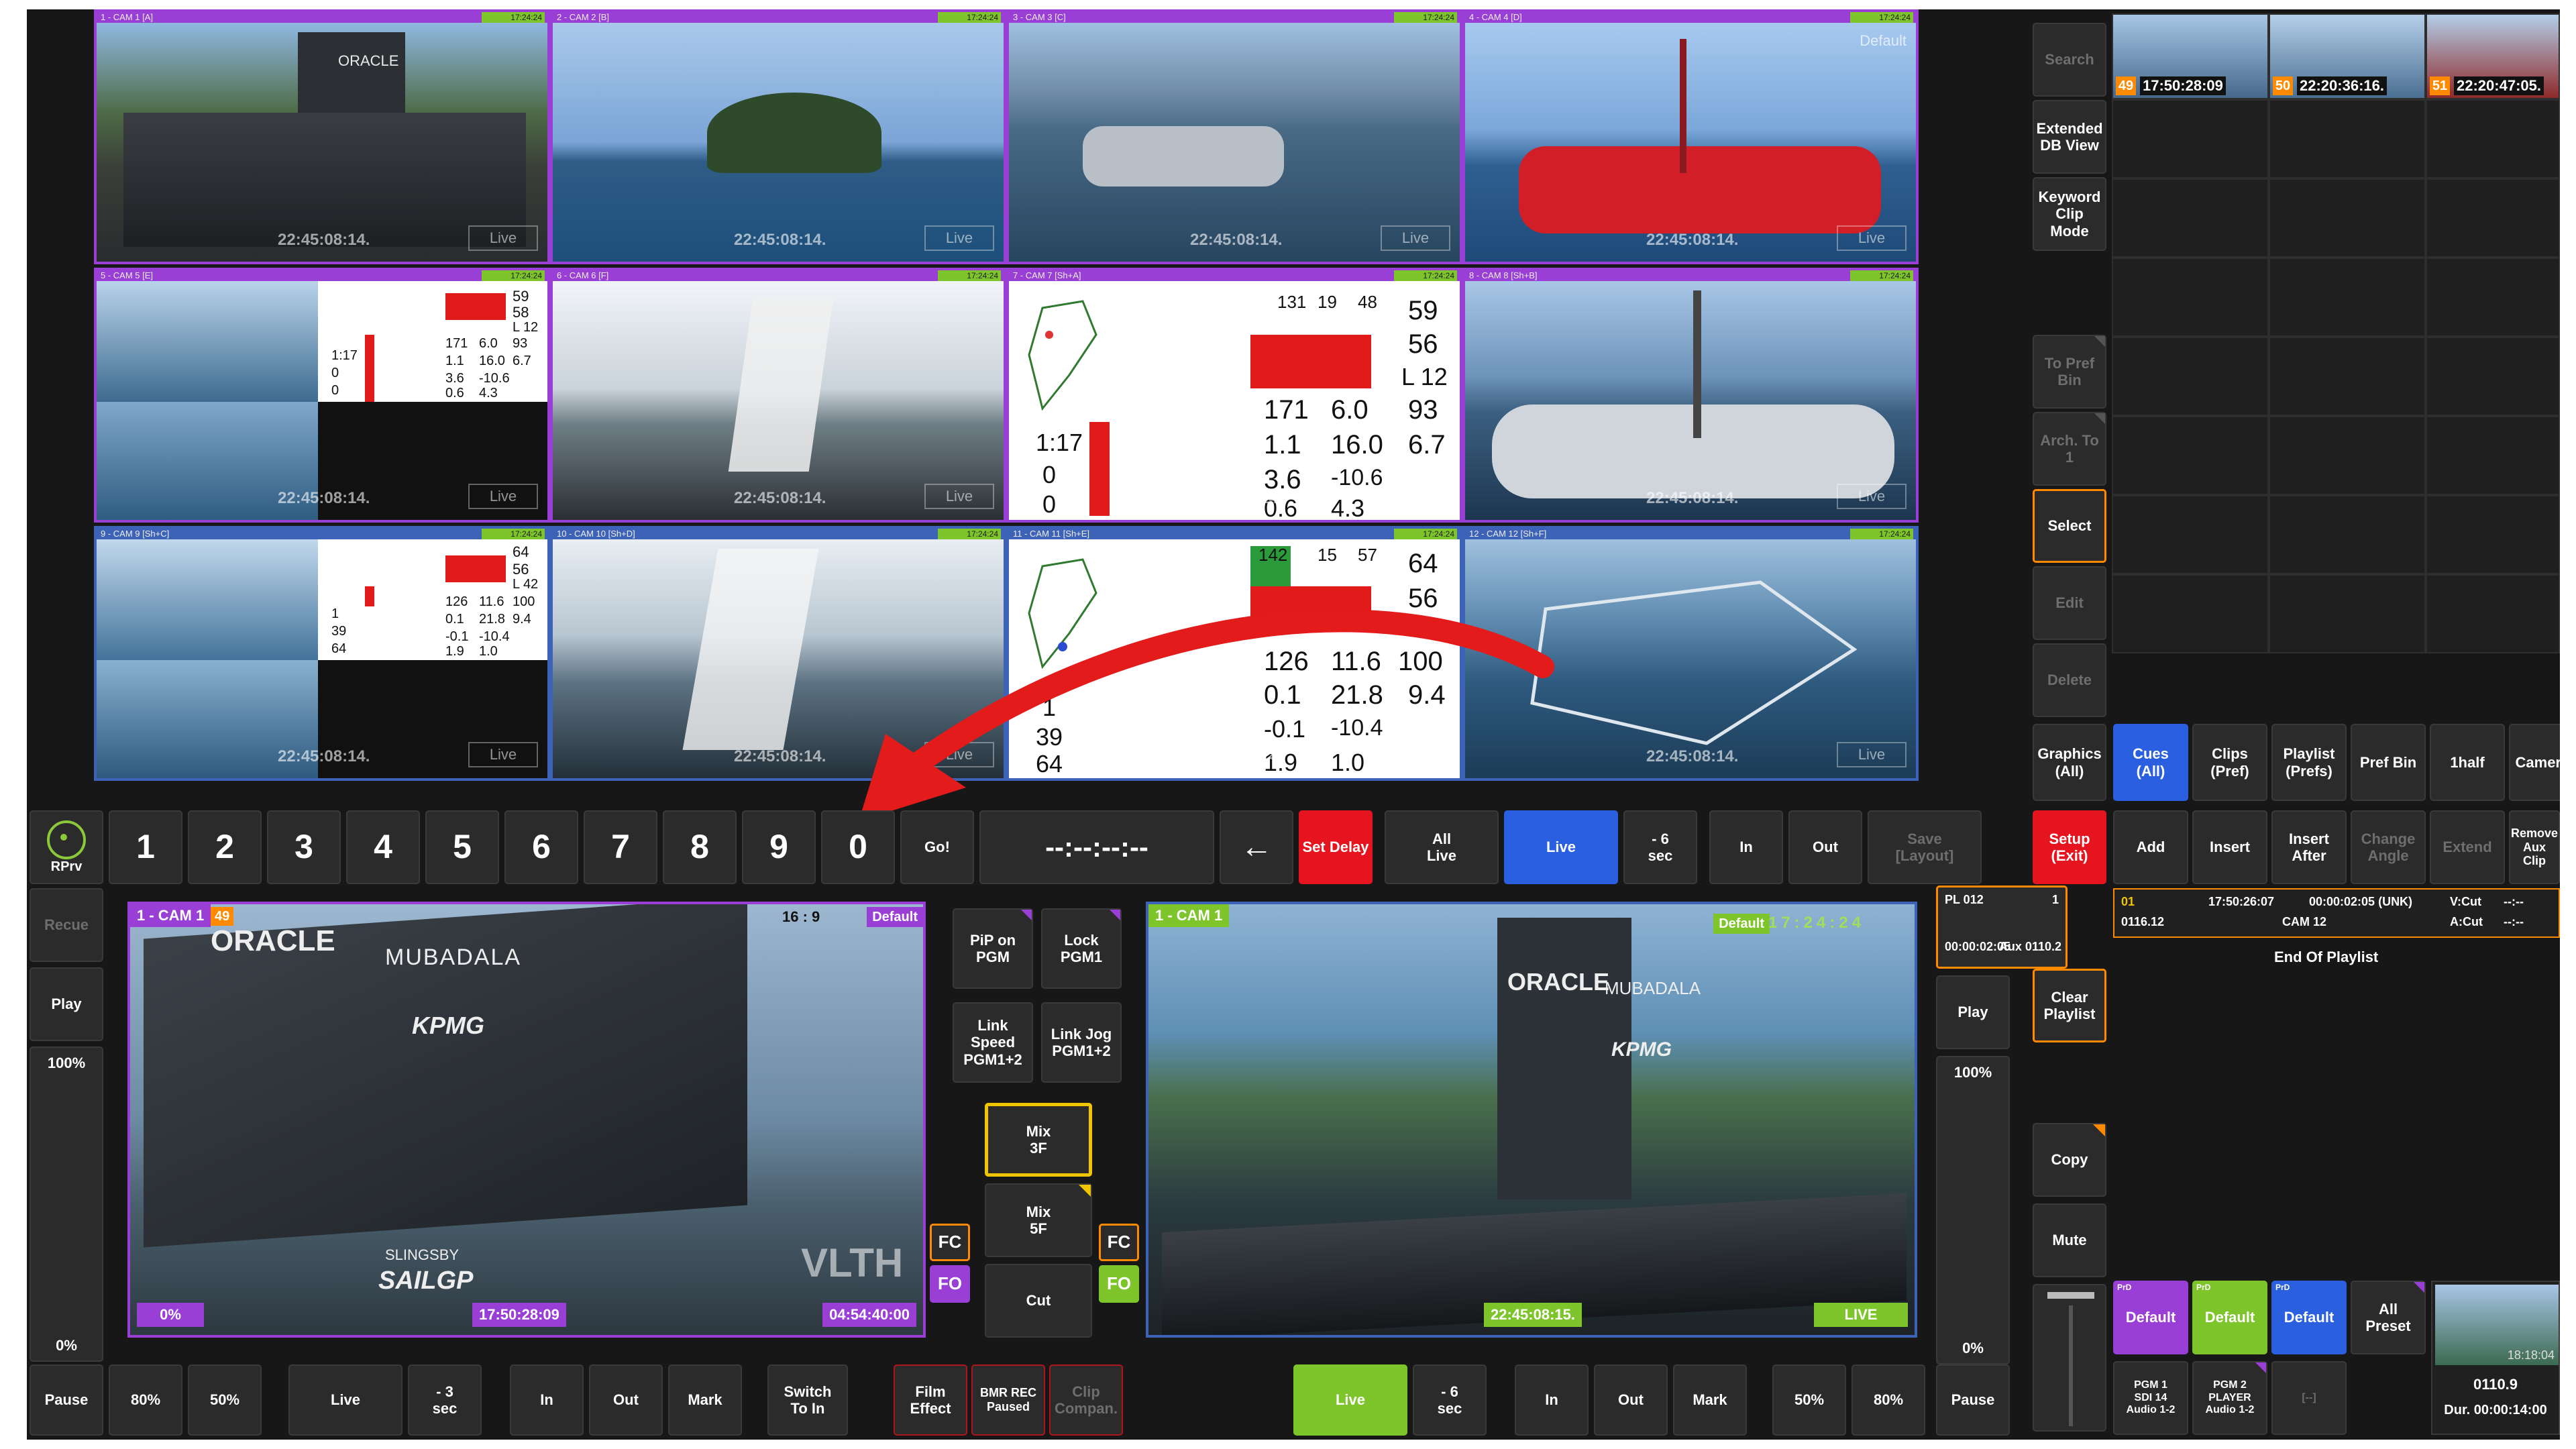 The image size is (2576, 1449). I want to click on cut-button: Cut, so click(1038, 1301).